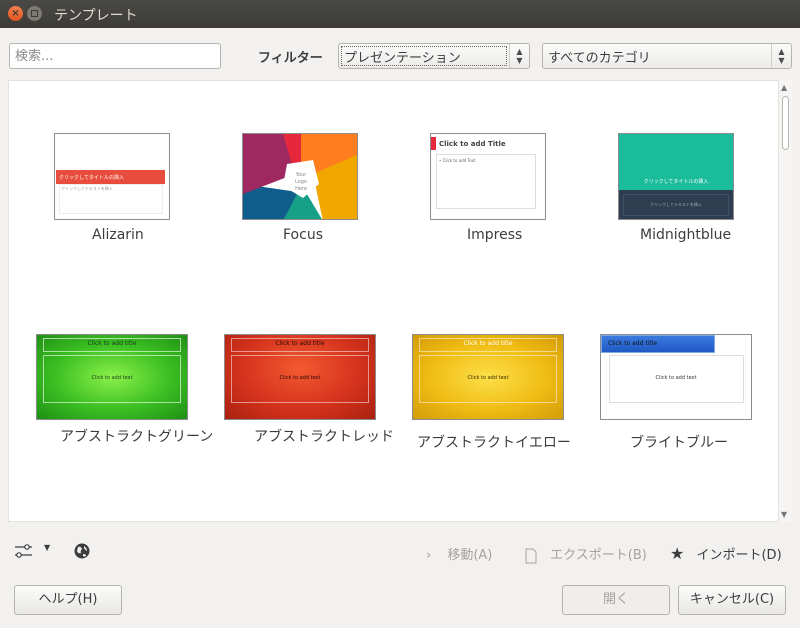  I want to click on template-name: Impress, so click(495, 235).